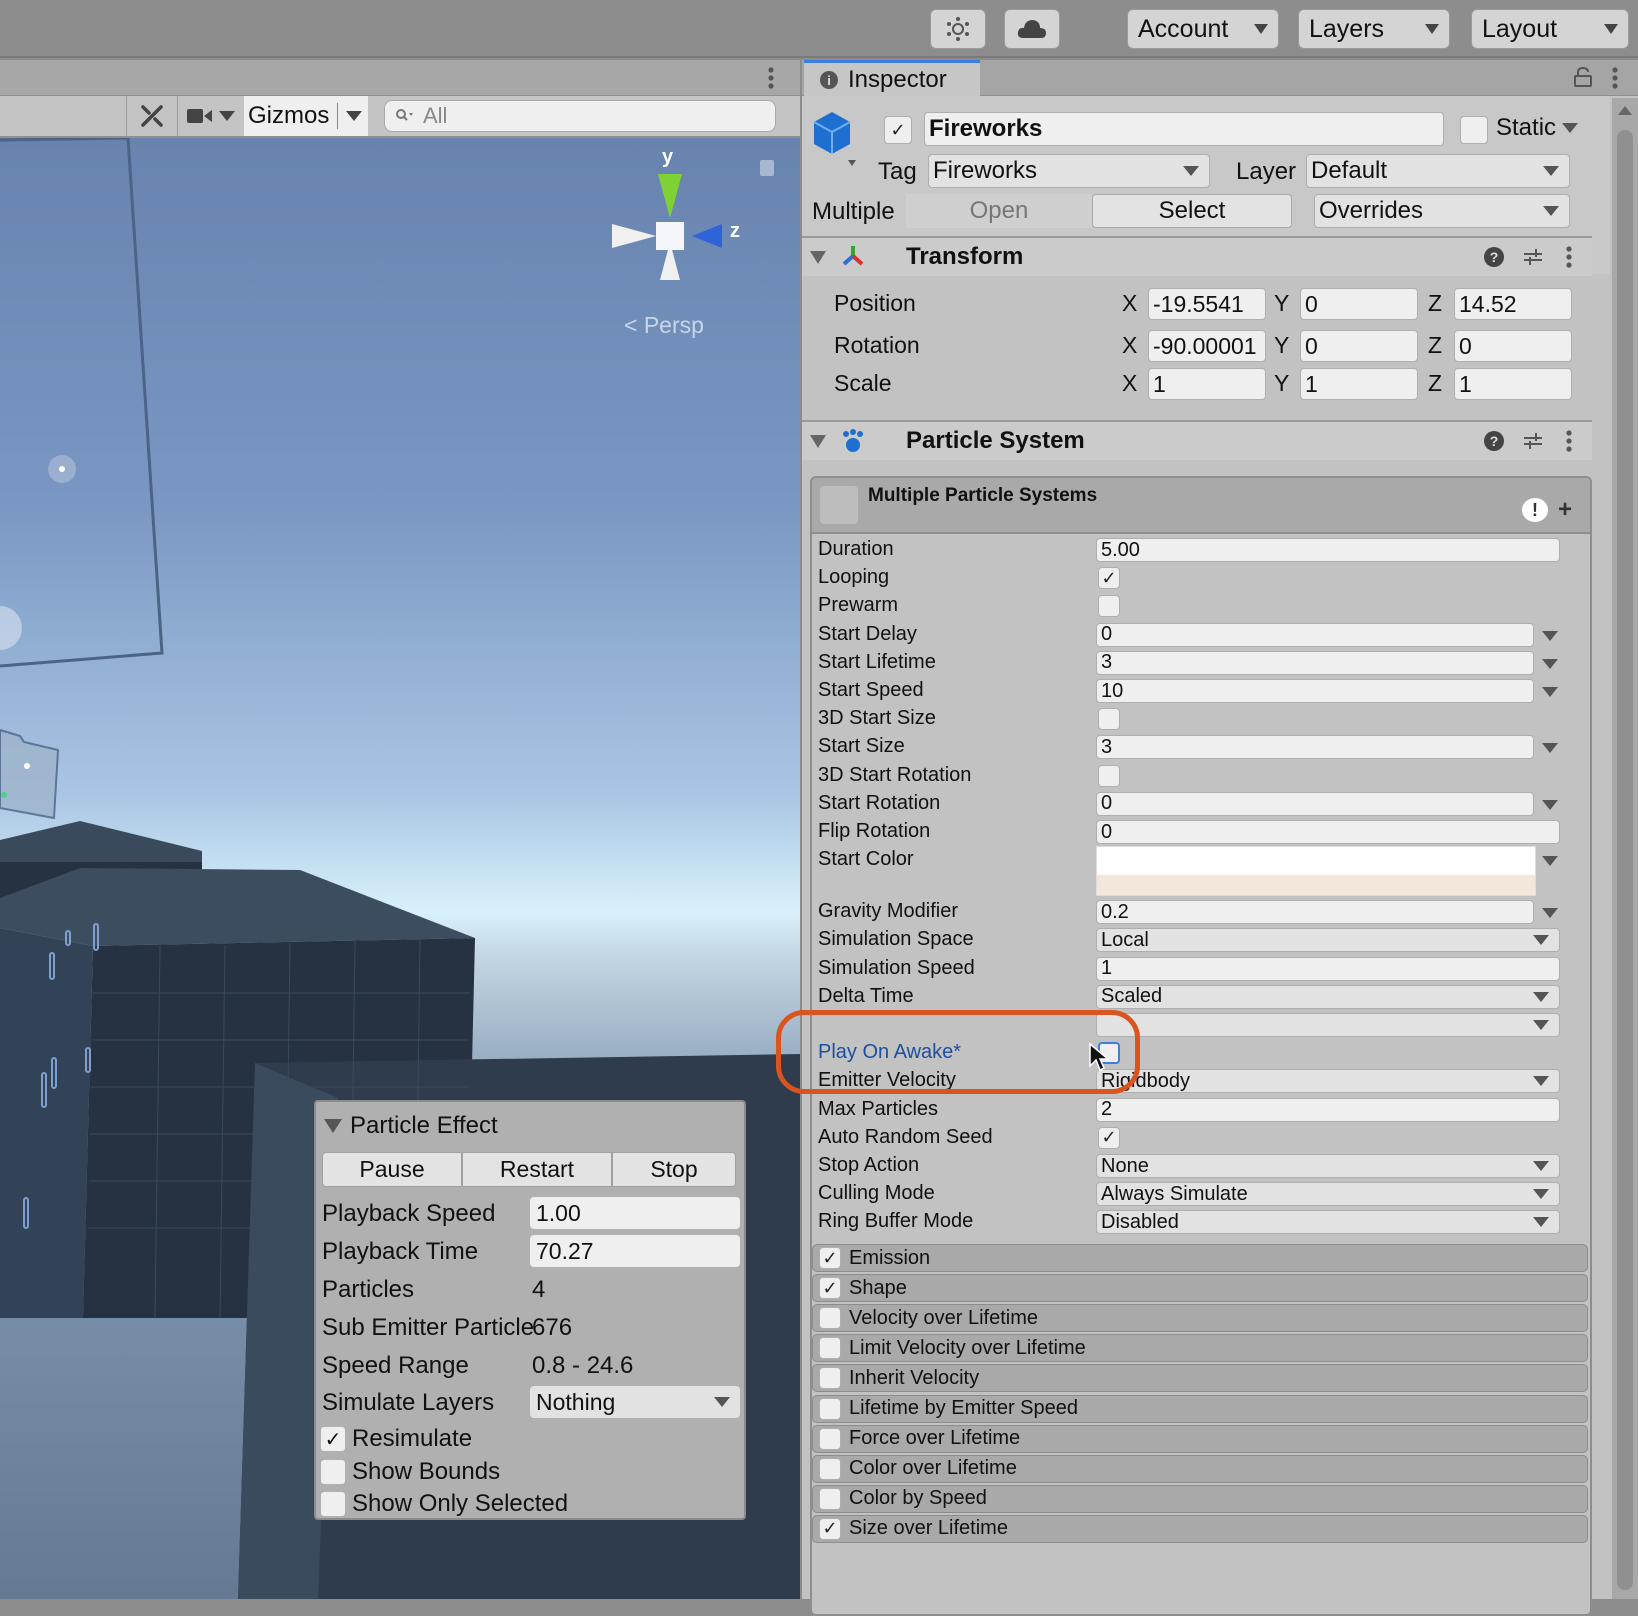  What do you see at coordinates (1328, 968) in the screenshot?
I see `property-field: 1` at bounding box center [1328, 968].